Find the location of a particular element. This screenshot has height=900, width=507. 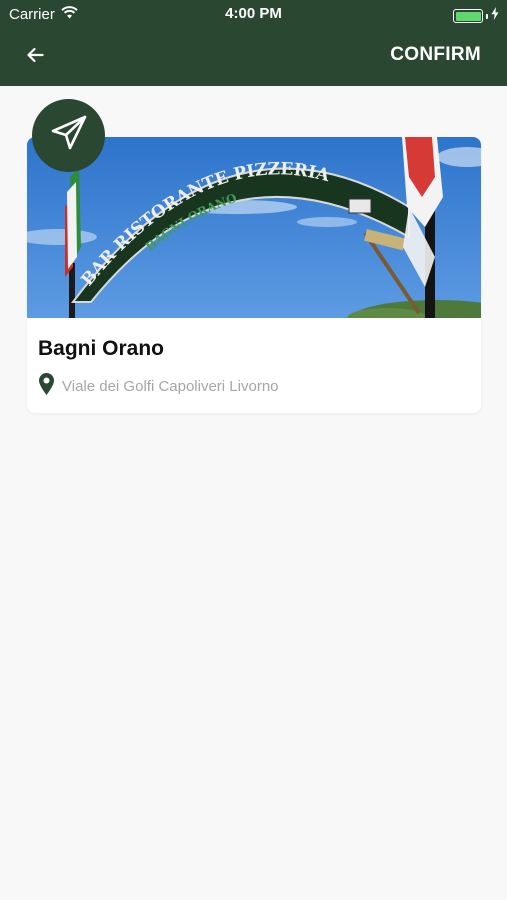

confirm-button: CONFIRM is located at coordinates (435, 55).